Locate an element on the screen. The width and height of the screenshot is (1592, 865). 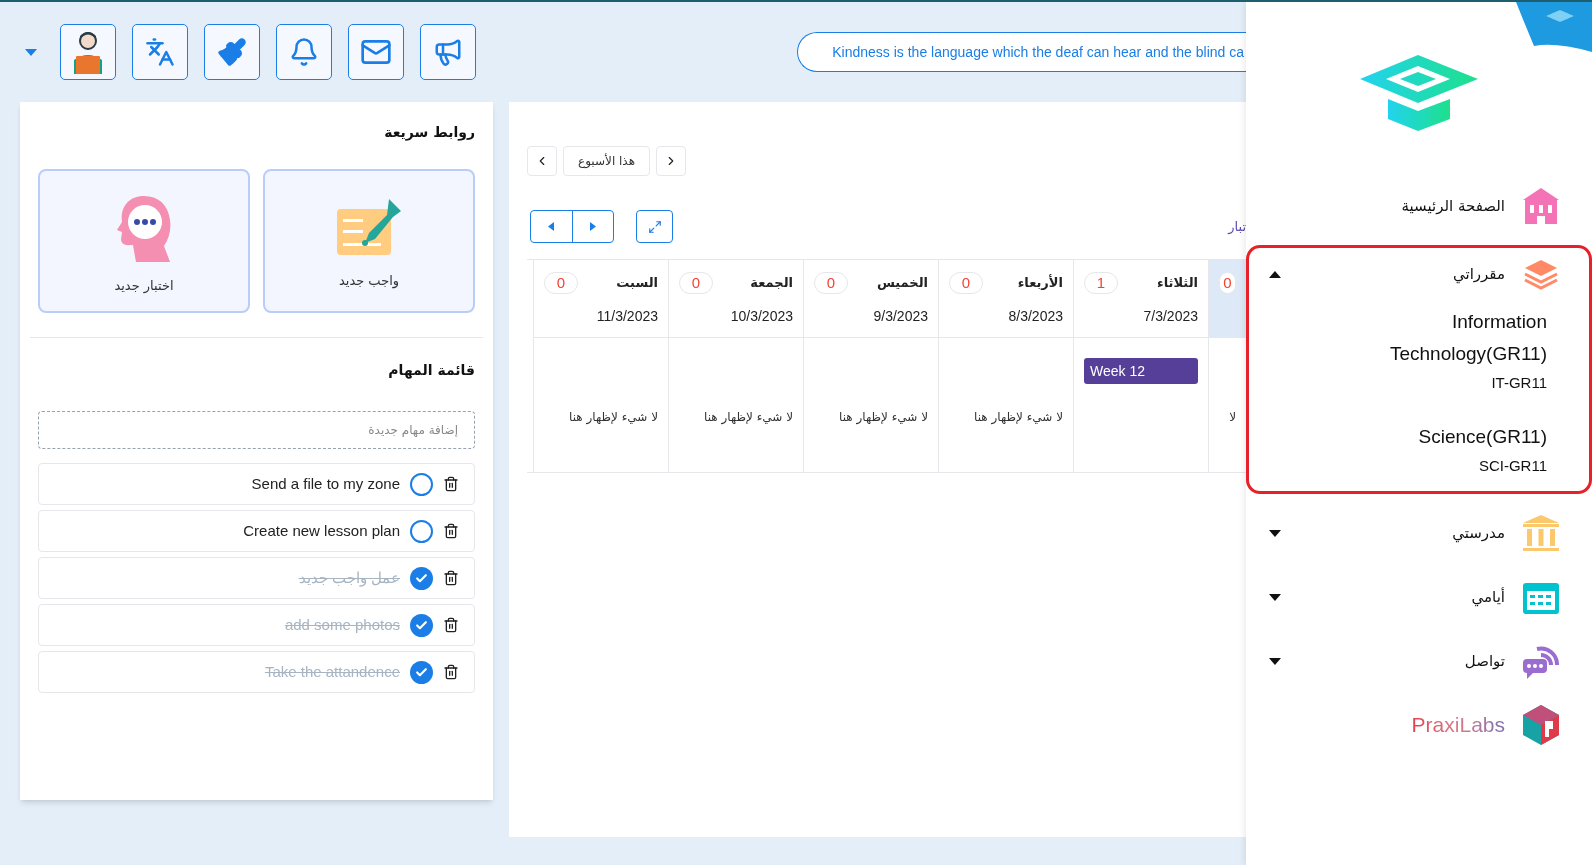
expand-icon is located at coordinates (654, 226).